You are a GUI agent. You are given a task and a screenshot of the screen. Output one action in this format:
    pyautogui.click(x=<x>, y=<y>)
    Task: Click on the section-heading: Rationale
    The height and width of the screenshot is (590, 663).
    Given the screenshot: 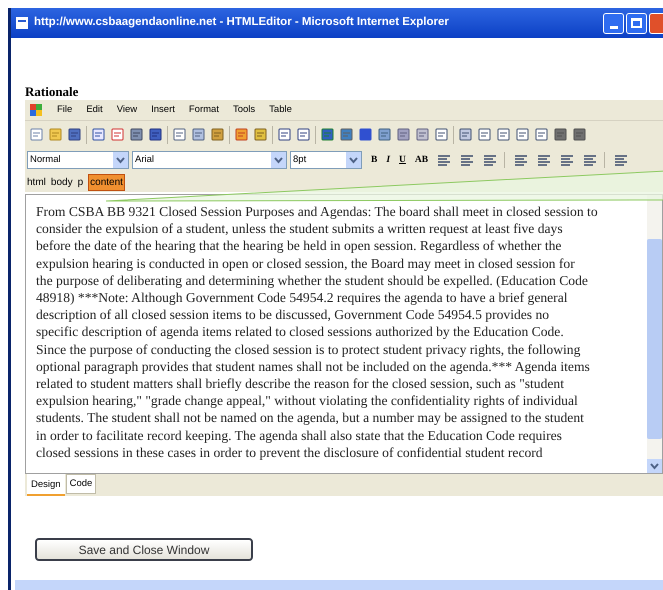 What is the action you would take?
    pyautogui.click(x=52, y=91)
    